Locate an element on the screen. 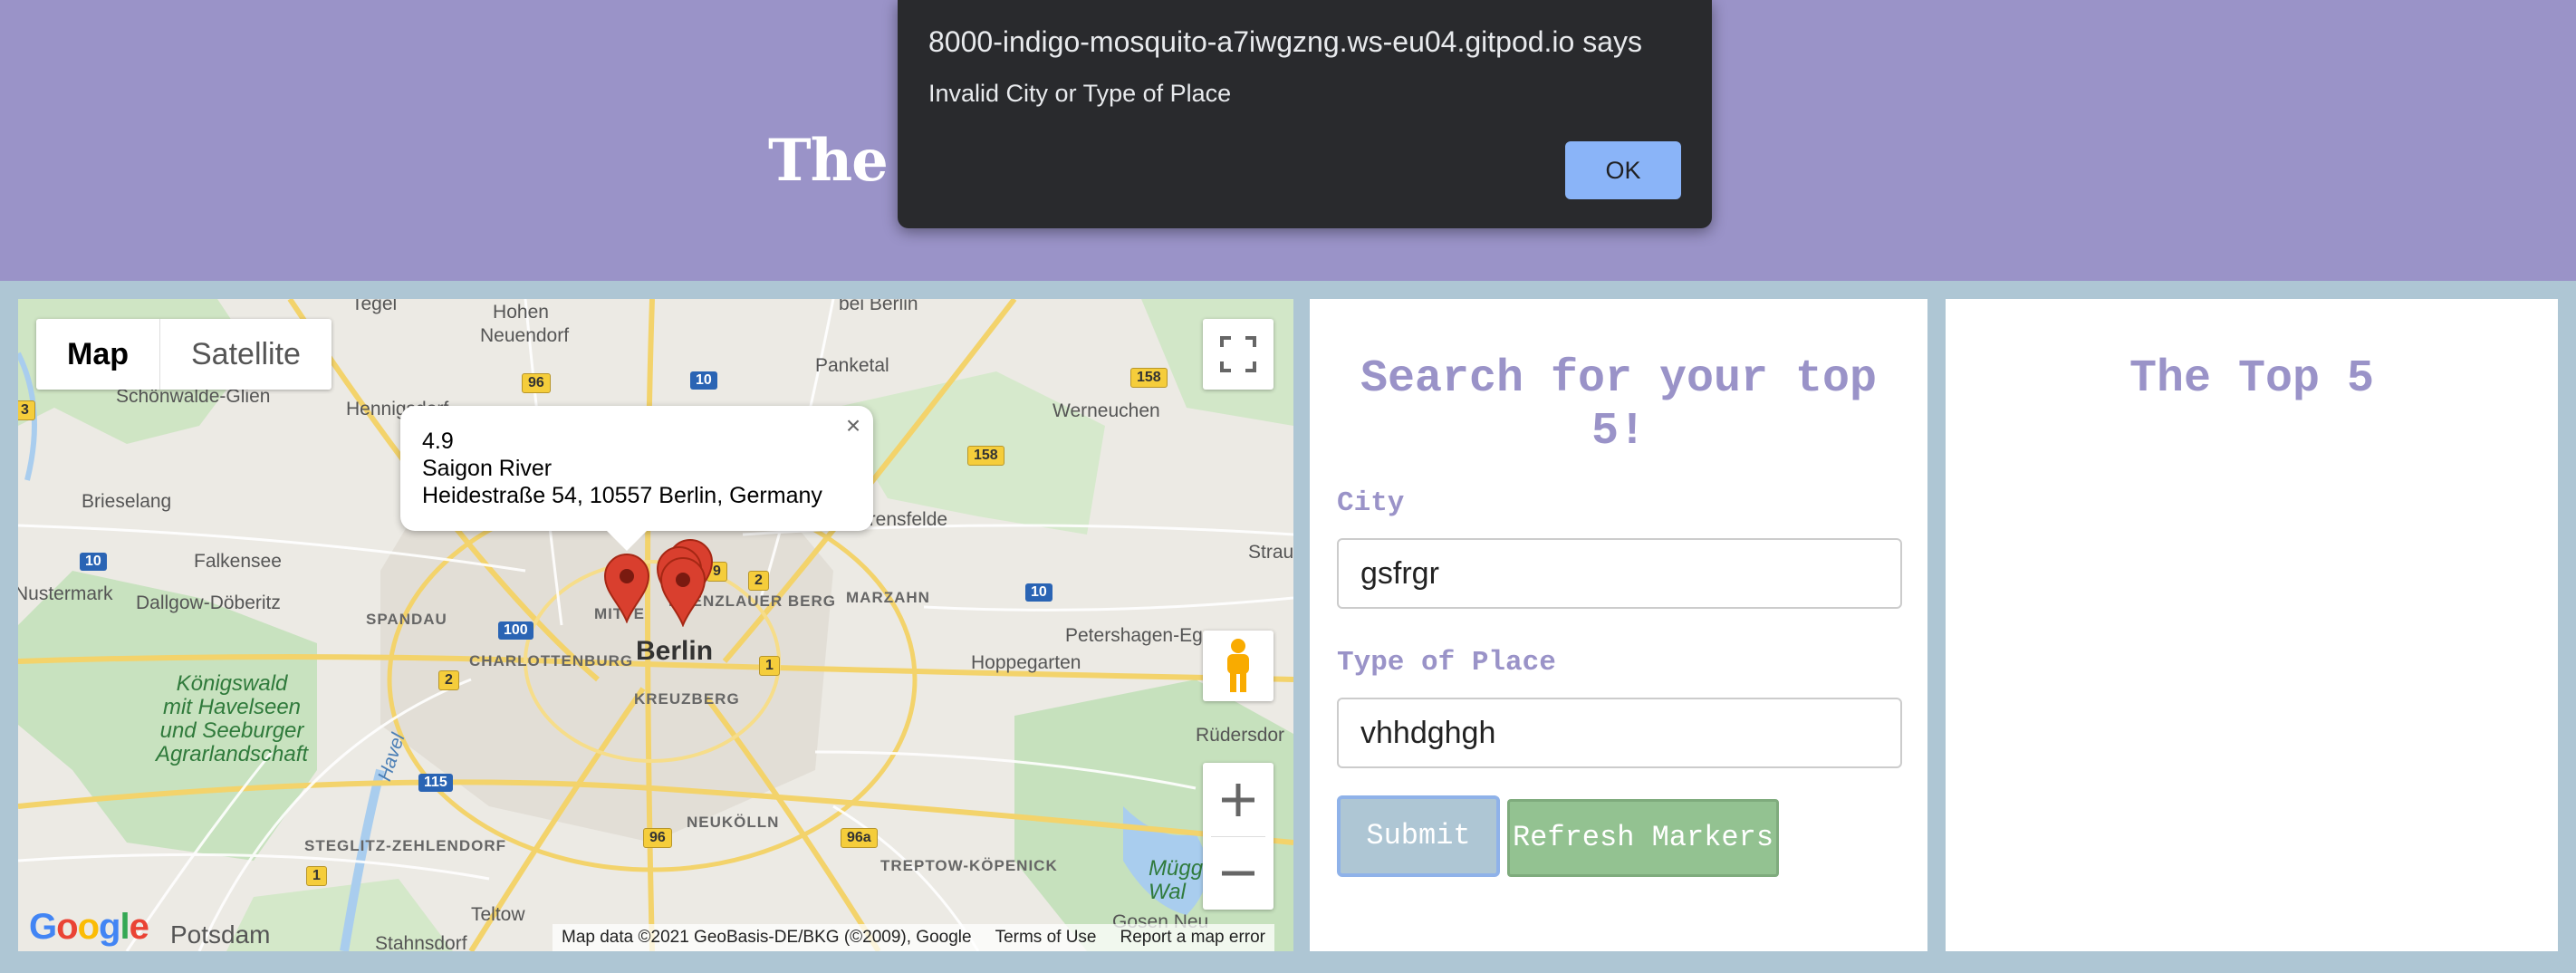 The width and height of the screenshot is (2576, 973). fullscreen-button is located at coordinates (1238, 354).